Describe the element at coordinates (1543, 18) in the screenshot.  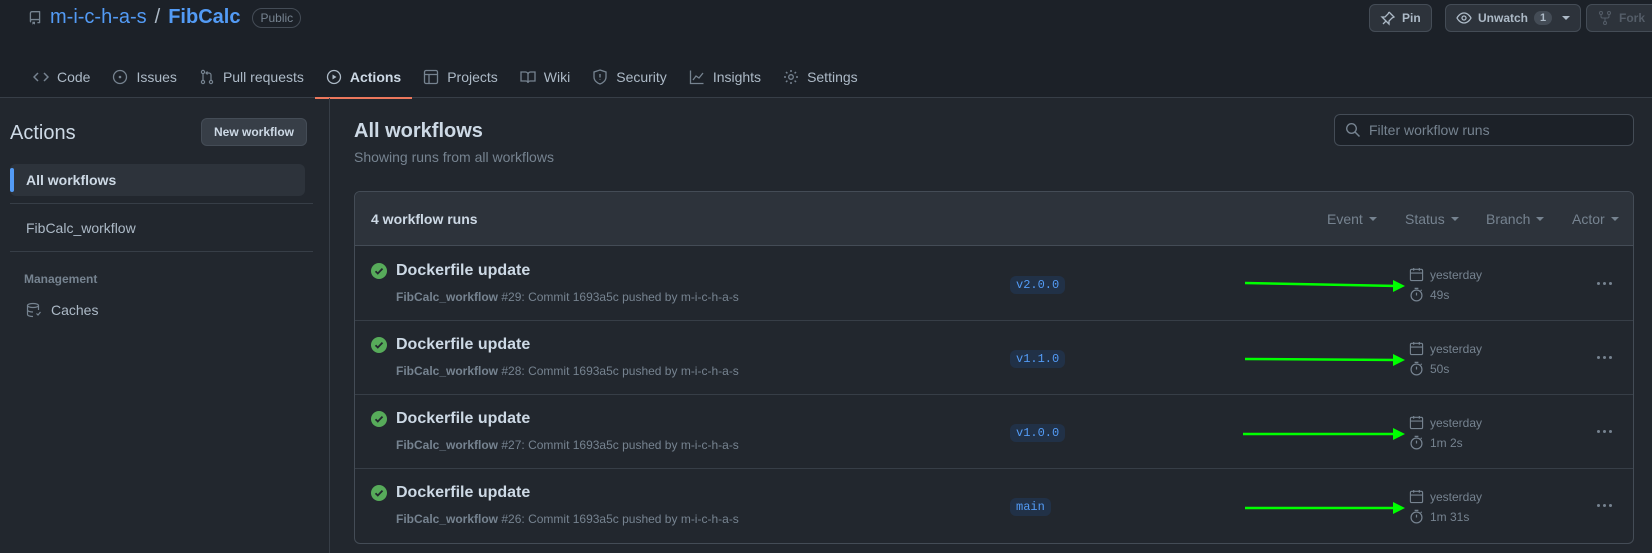
I see `watch-count: 1` at that location.